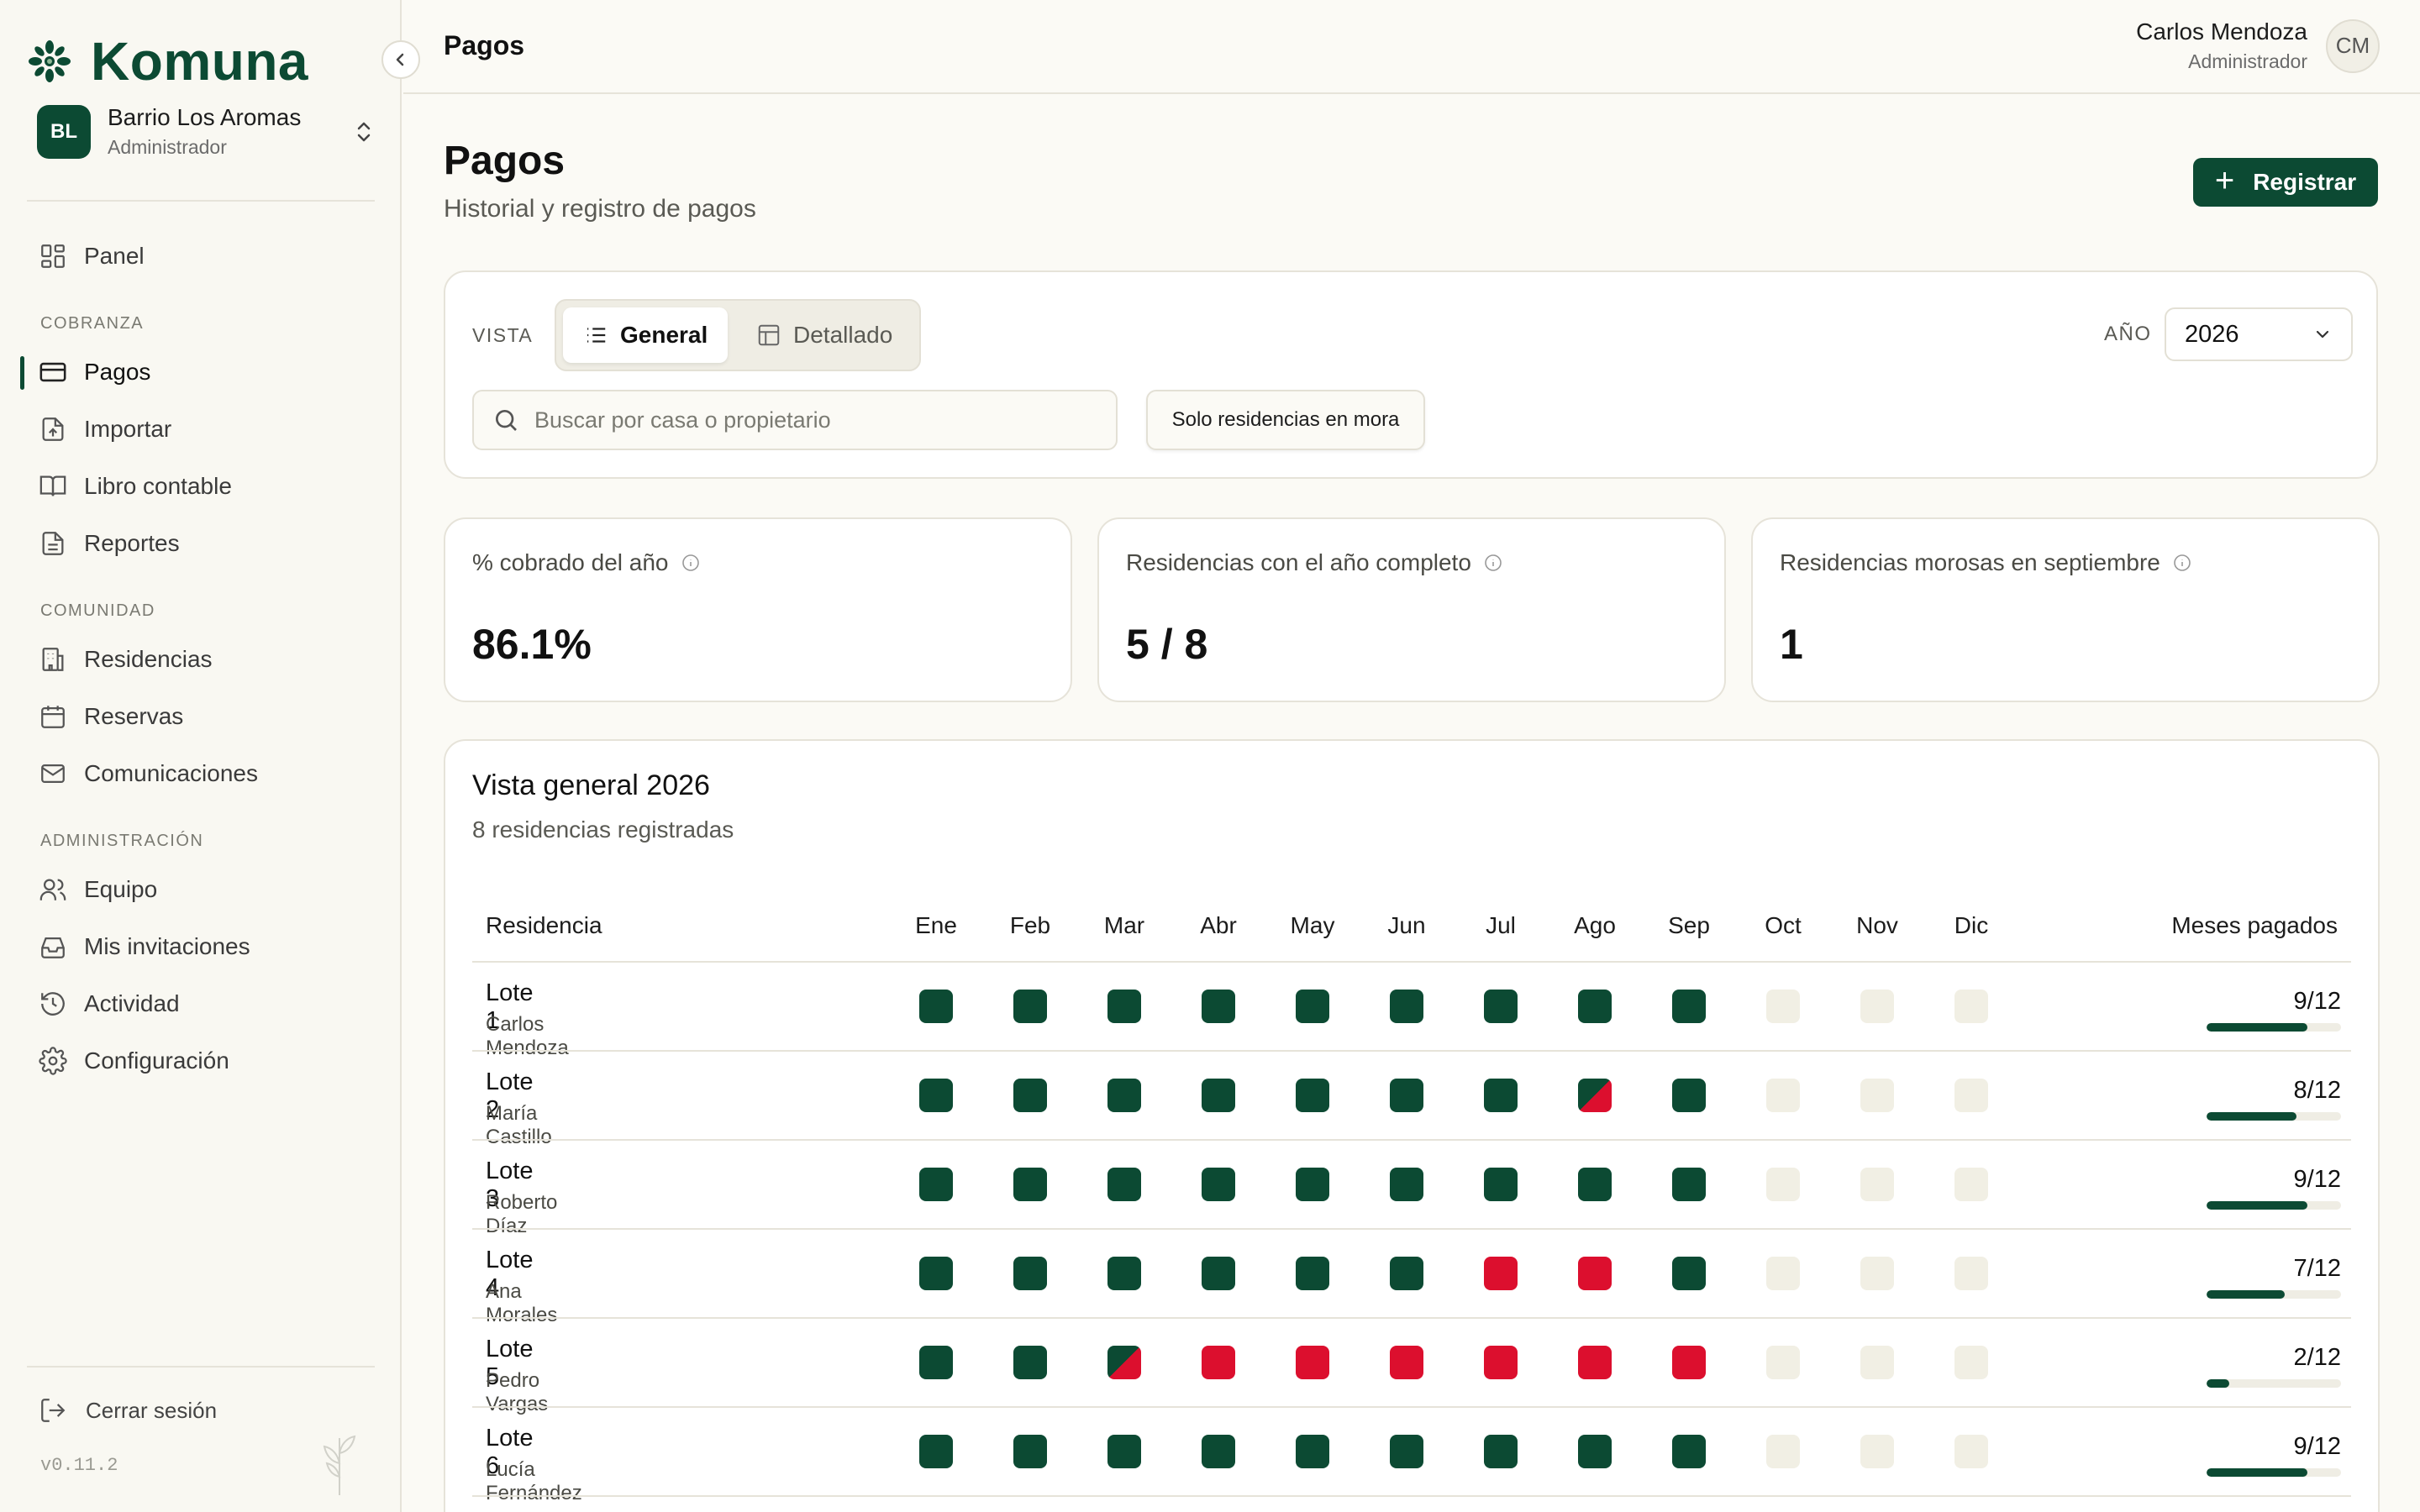 The height and width of the screenshot is (1512, 2420). I want to click on sidebar-item-reservas: Reservas, so click(111, 716).